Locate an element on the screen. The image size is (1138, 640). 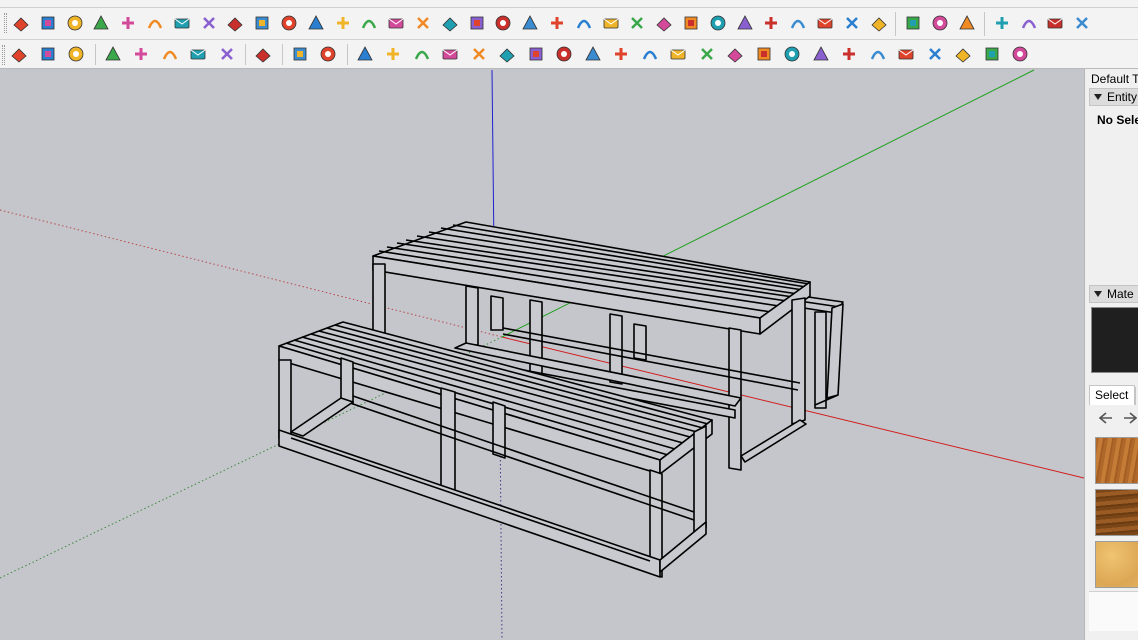
window-stack-icon is located at coordinates (1082, 23).